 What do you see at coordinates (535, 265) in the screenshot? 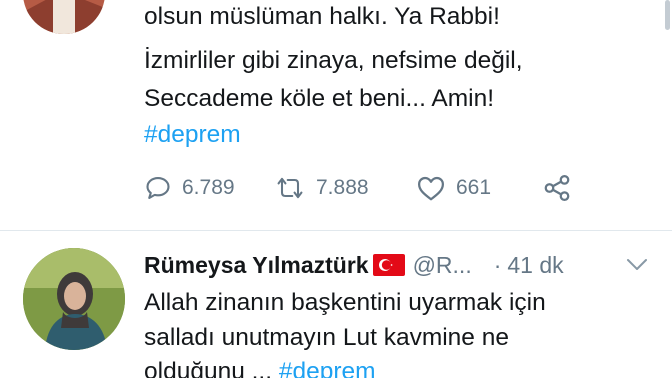
I see `tweet-timestamp: 41 dk` at bounding box center [535, 265].